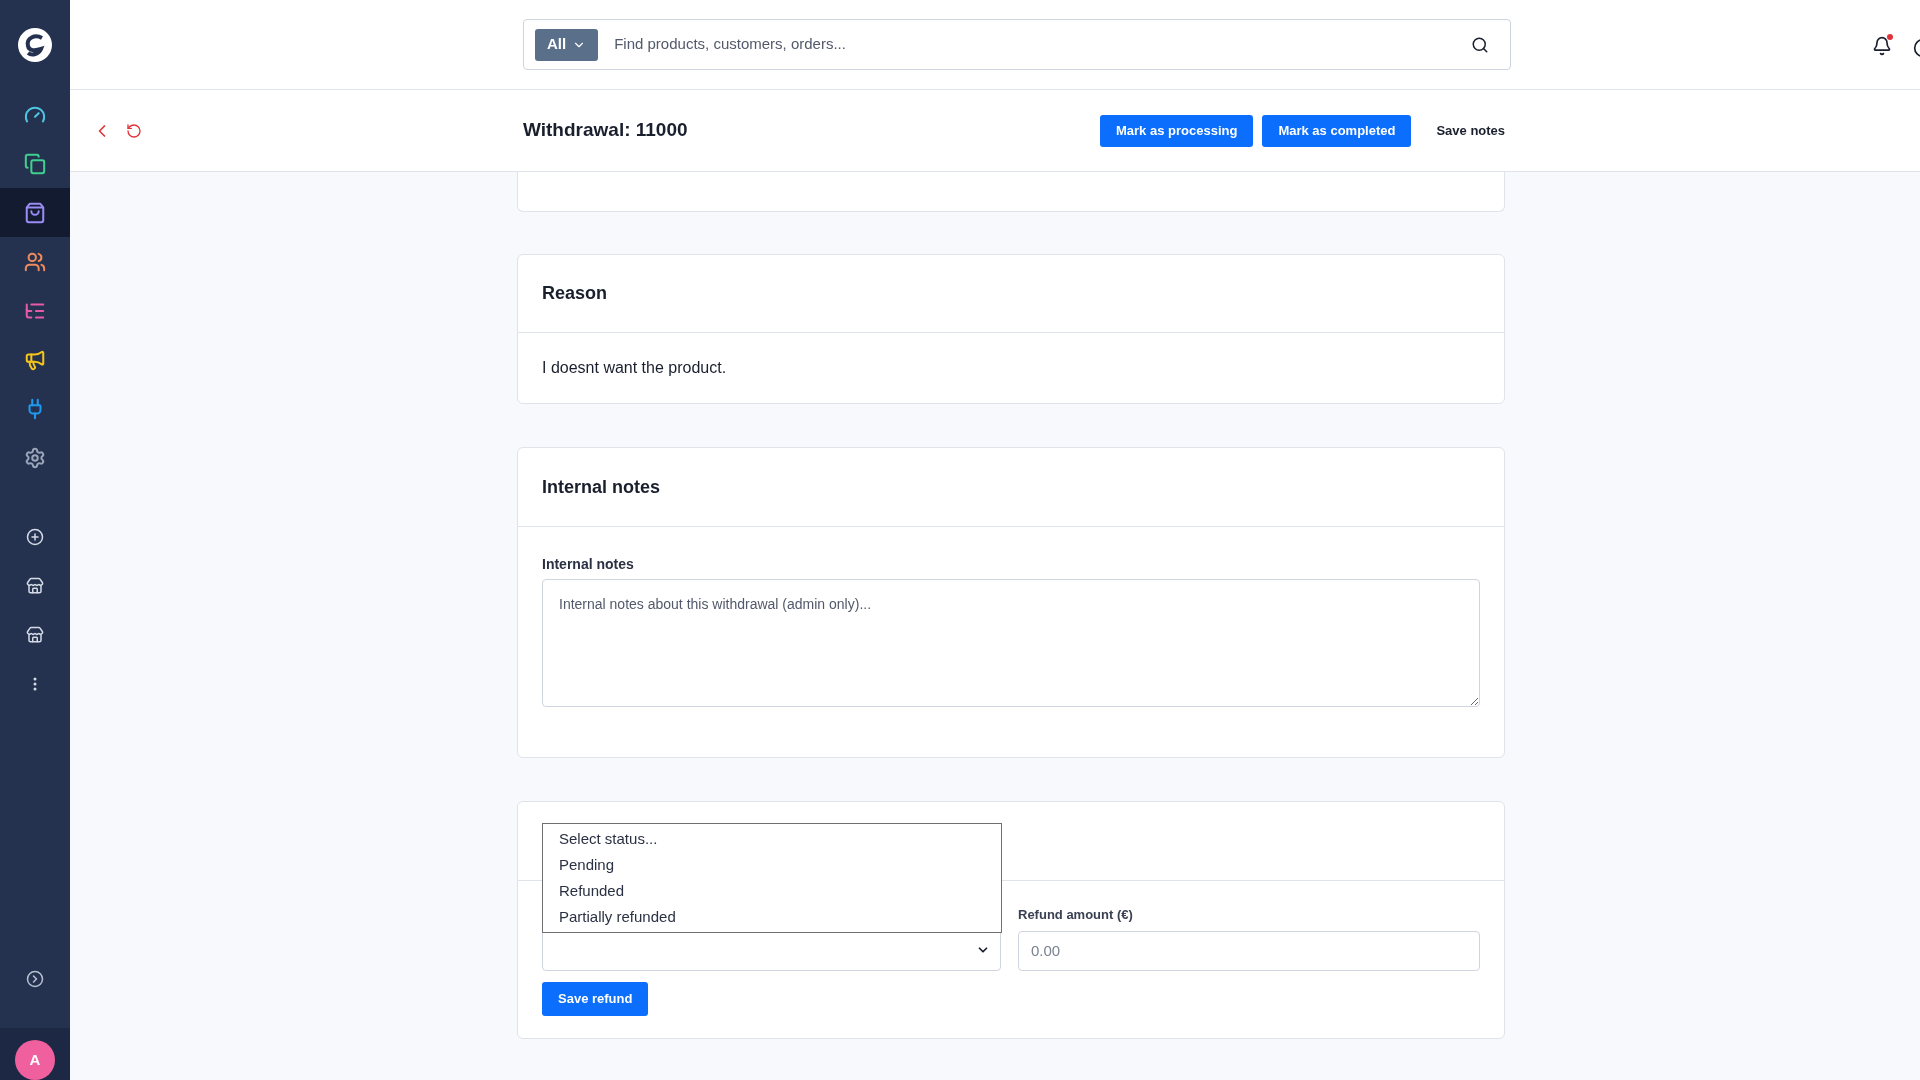 The image size is (1920, 1080). I want to click on status-option: Partially refunded, so click(772, 917).